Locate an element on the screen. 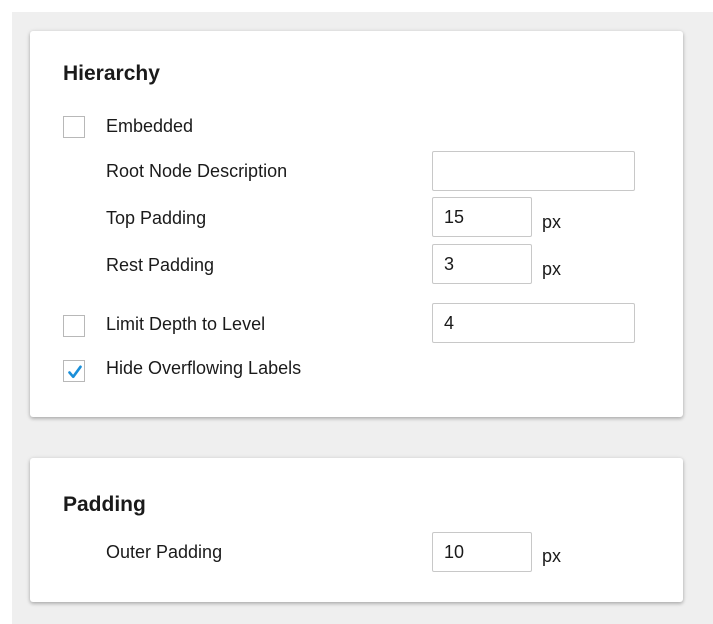 This screenshot has height=624, width=713. top-padding-label: Top Padding is located at coordinates (156, 218).